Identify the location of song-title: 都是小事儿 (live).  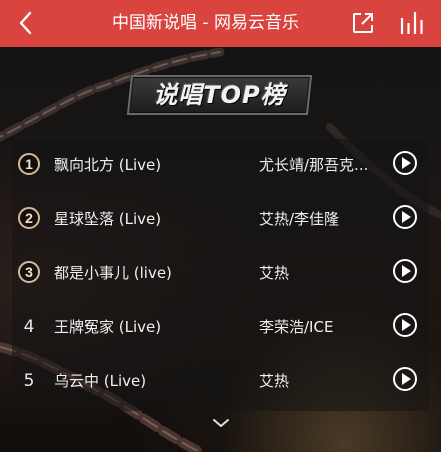
(113, 273).